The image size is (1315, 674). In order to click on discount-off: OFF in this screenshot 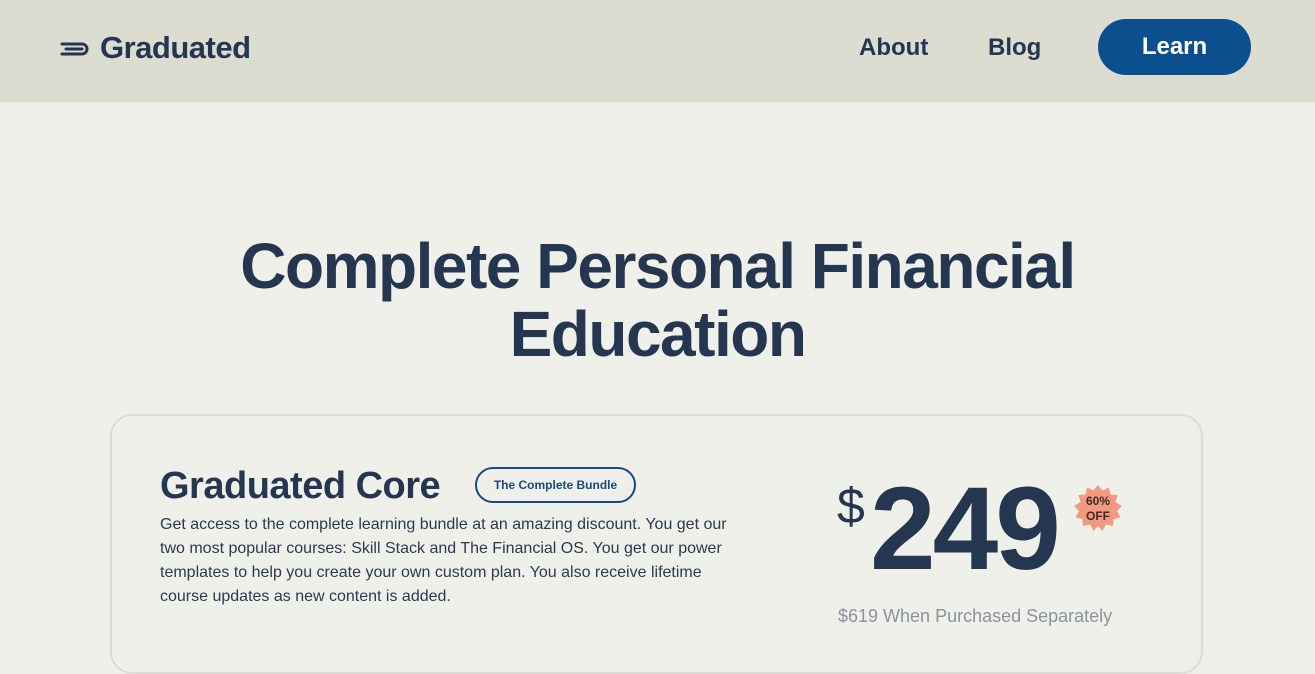, I will do `click(1098, 516)`.